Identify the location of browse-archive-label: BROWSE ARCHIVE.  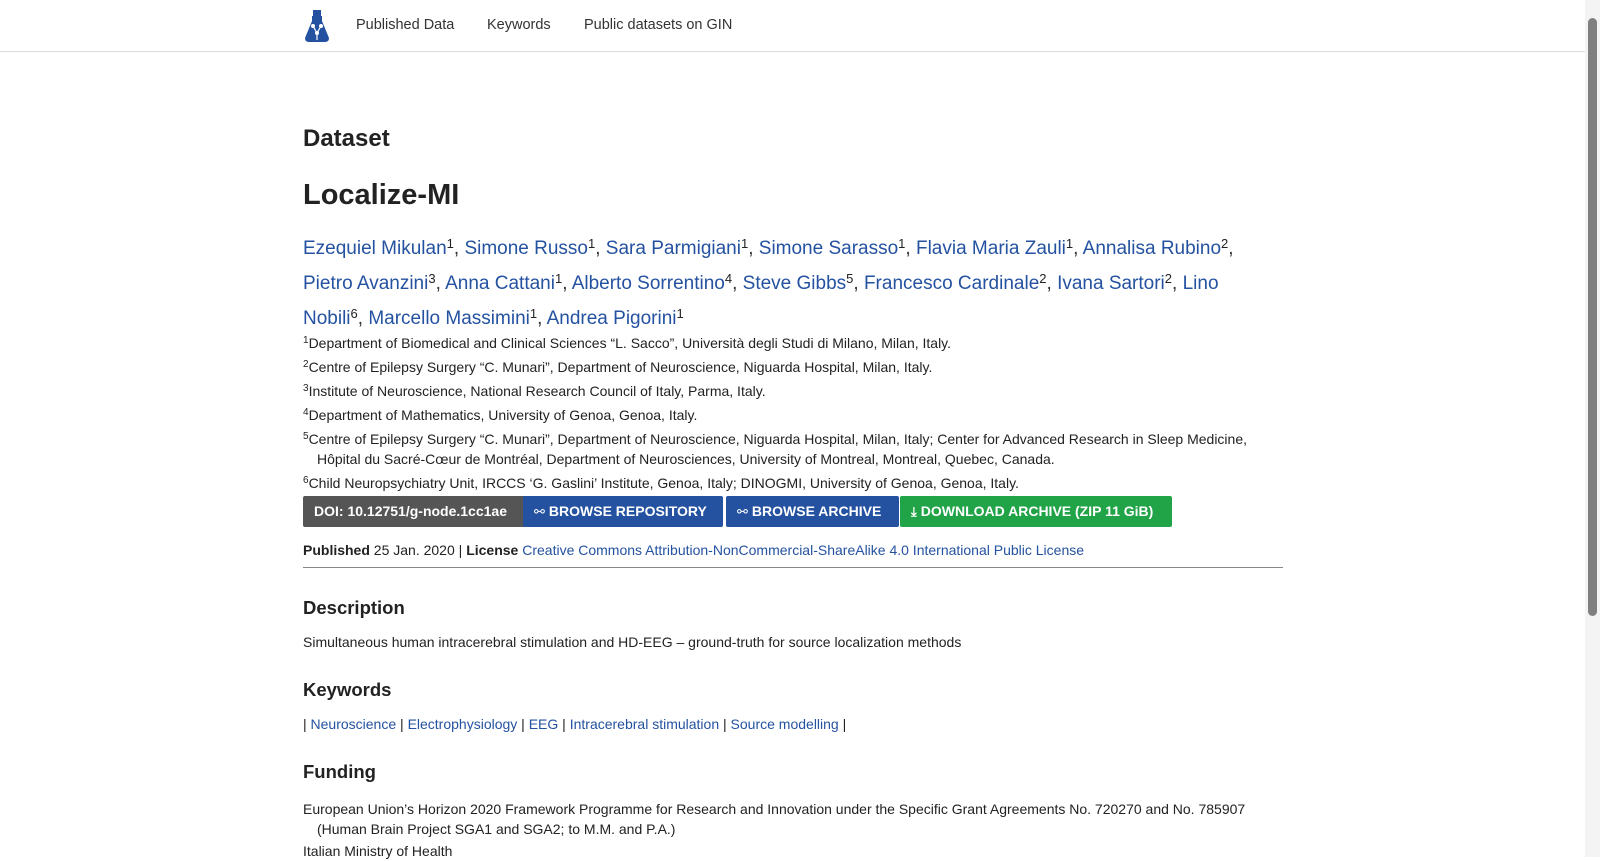
(816, 511).